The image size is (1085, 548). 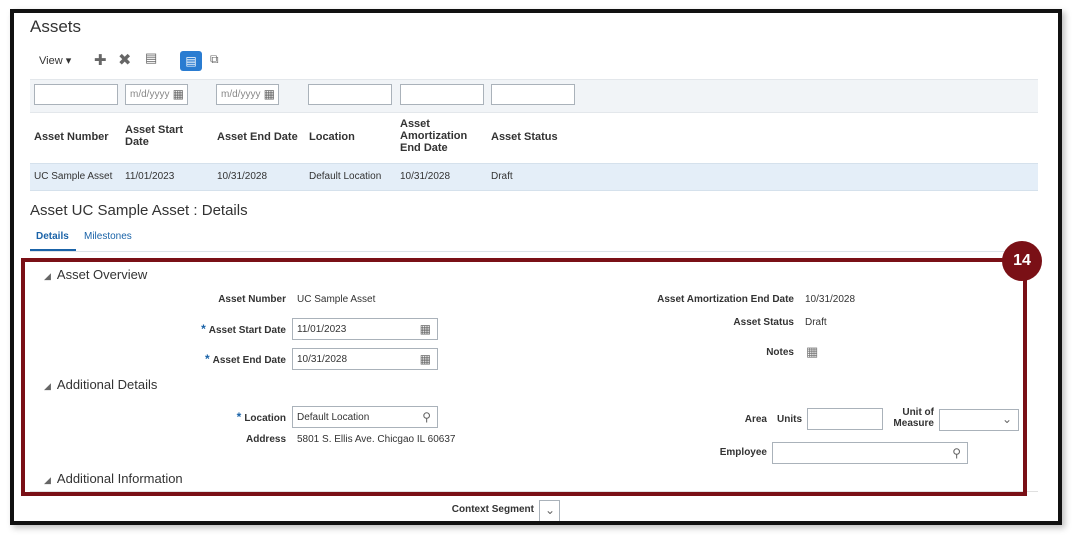 I want to click on freeze-icon: ▤, so click(x=151, y=58).